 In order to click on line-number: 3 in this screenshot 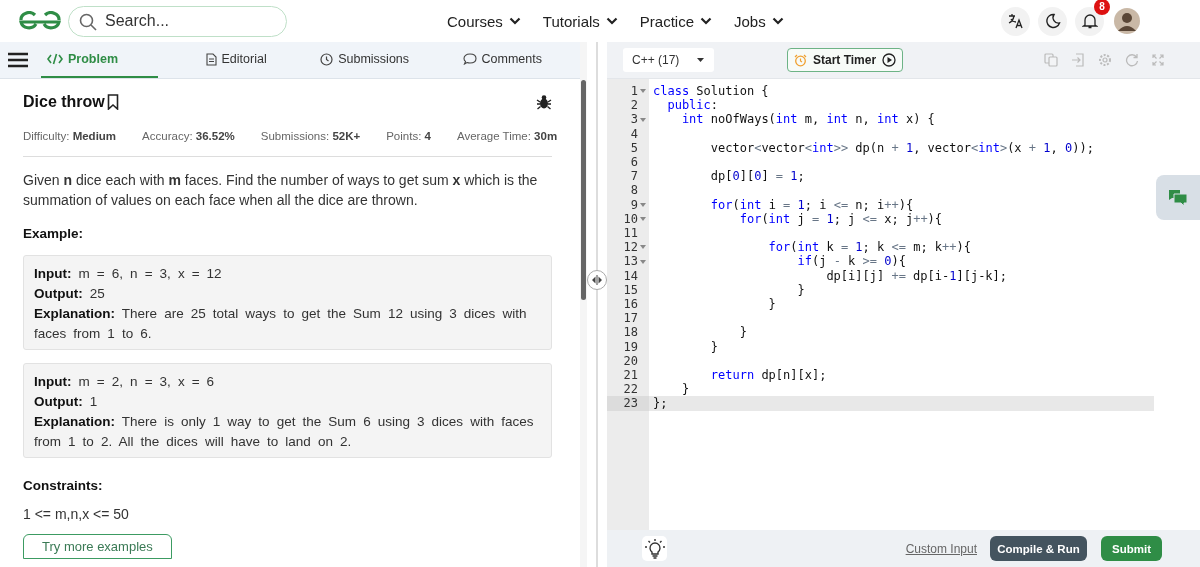, I will do `click(634, 119)`.